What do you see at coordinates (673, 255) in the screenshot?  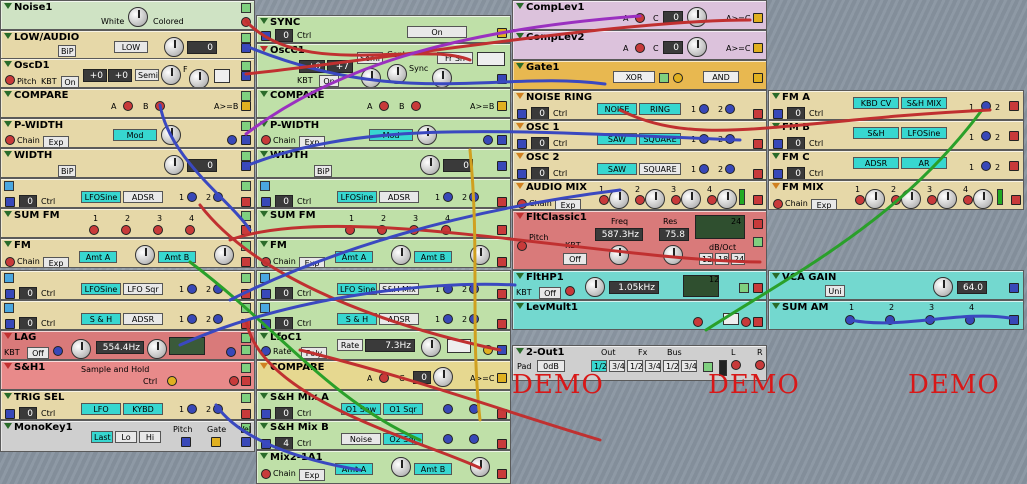 I see `res-knob` at bounding box center [673, 255].